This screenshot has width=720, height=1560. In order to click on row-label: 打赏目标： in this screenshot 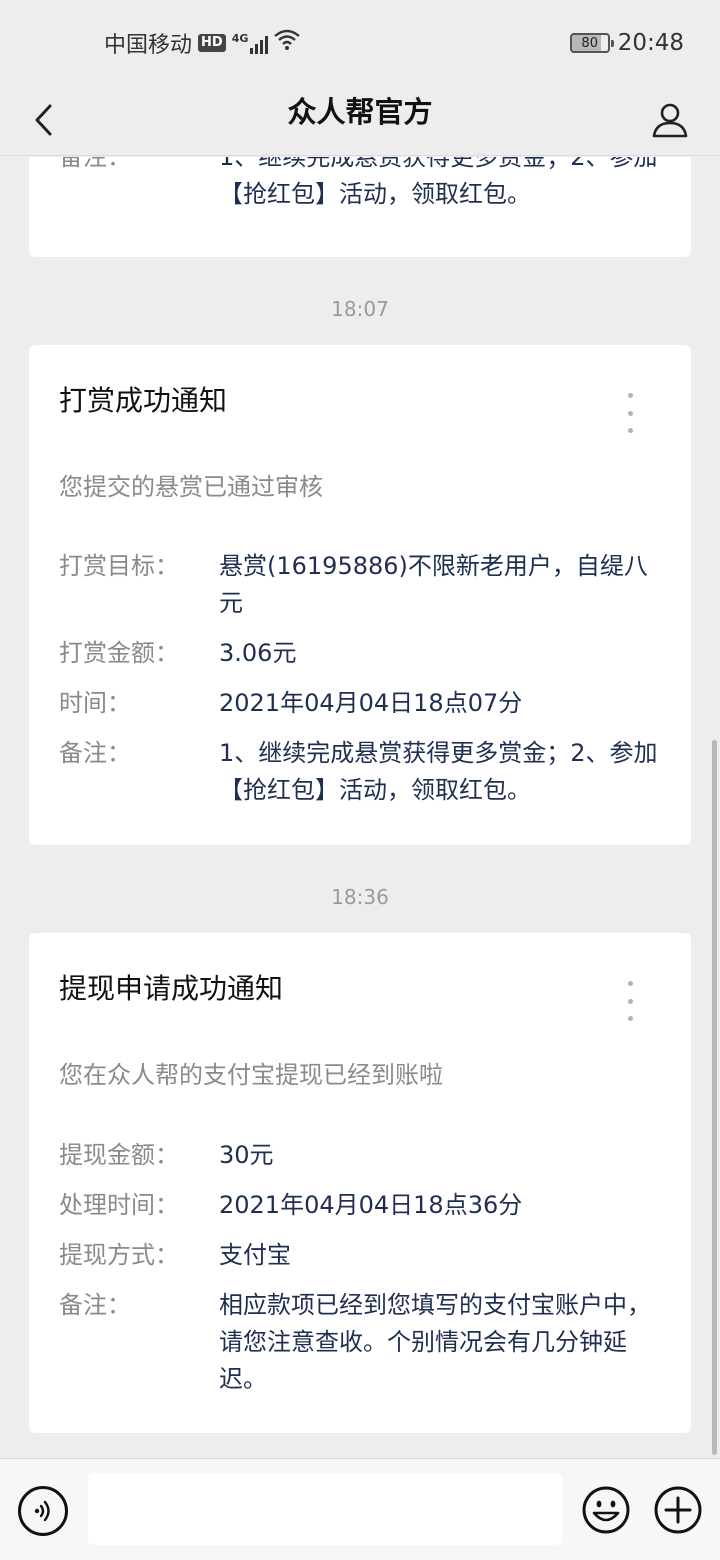, I will do `click(119, 566)`.